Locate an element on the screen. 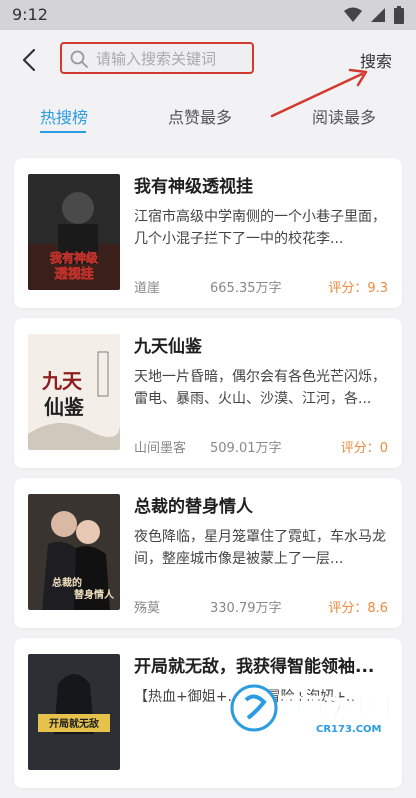 The width and height of the screenshot is (416, 798). search-field is located at coordinates (157, 58).